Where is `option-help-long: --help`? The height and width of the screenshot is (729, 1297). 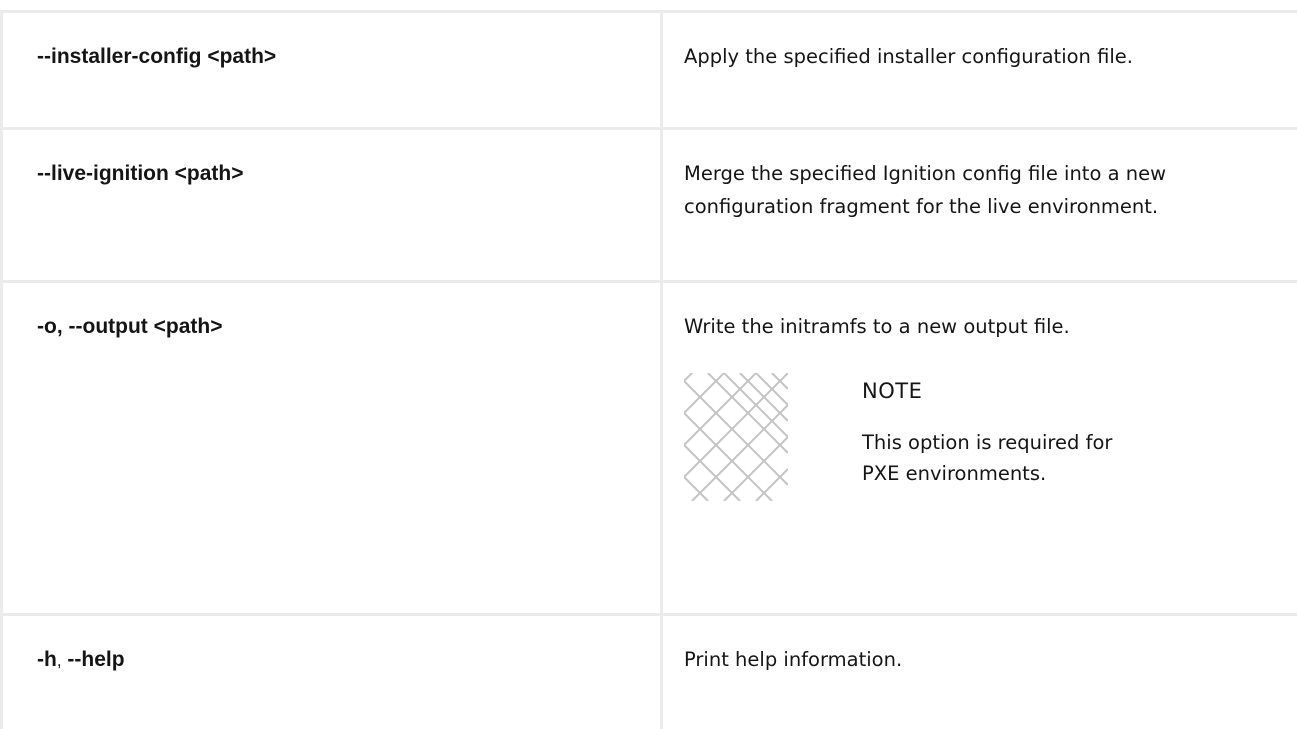 option-help-long: --help is located at coordinates (95, 659).